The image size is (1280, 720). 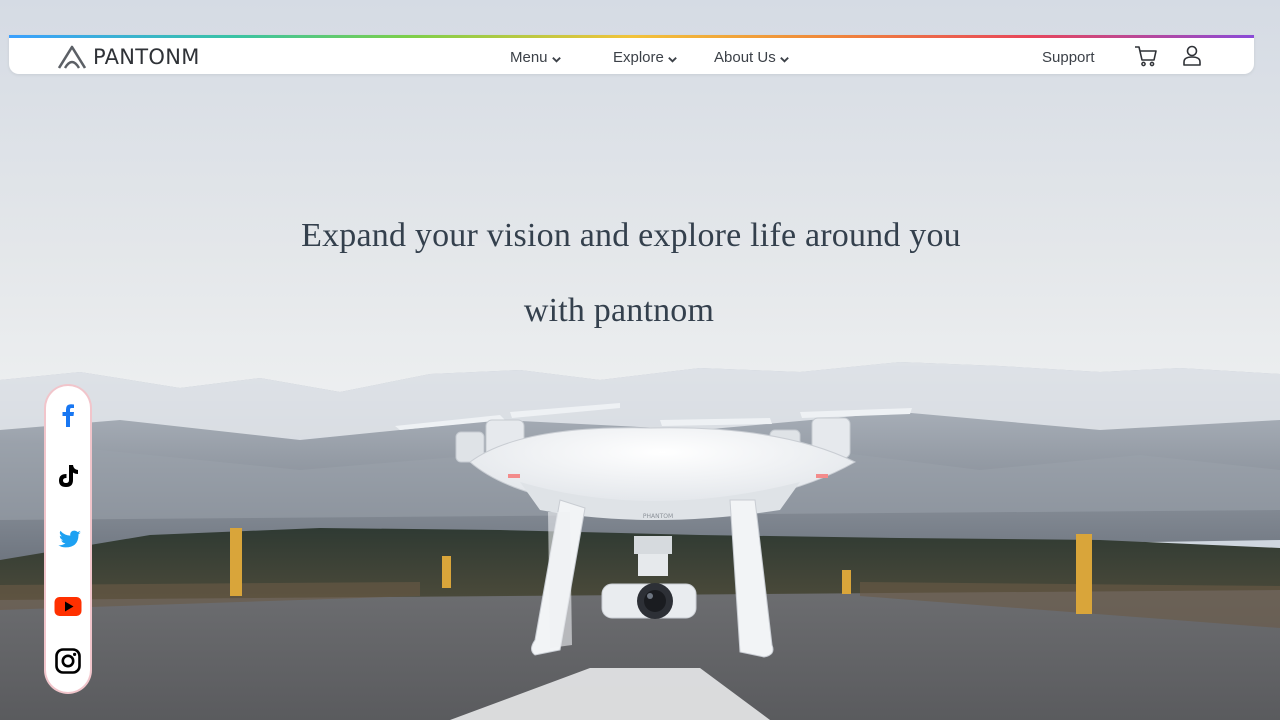 I want to click on twitter-link, so click(x=68, y=540).